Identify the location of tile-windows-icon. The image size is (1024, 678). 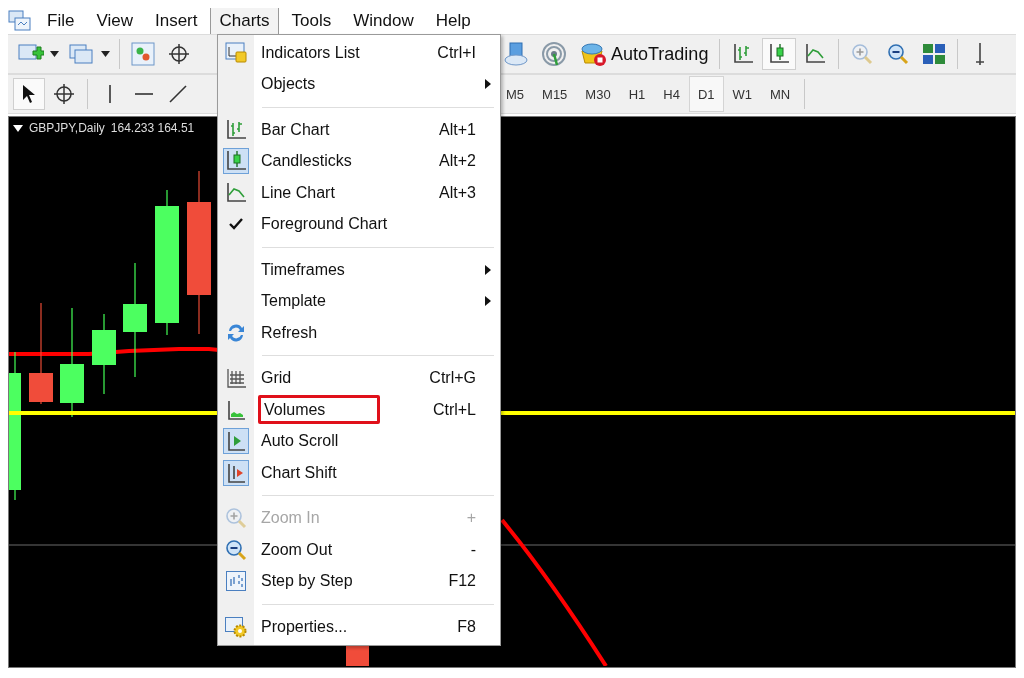
(934, 54).